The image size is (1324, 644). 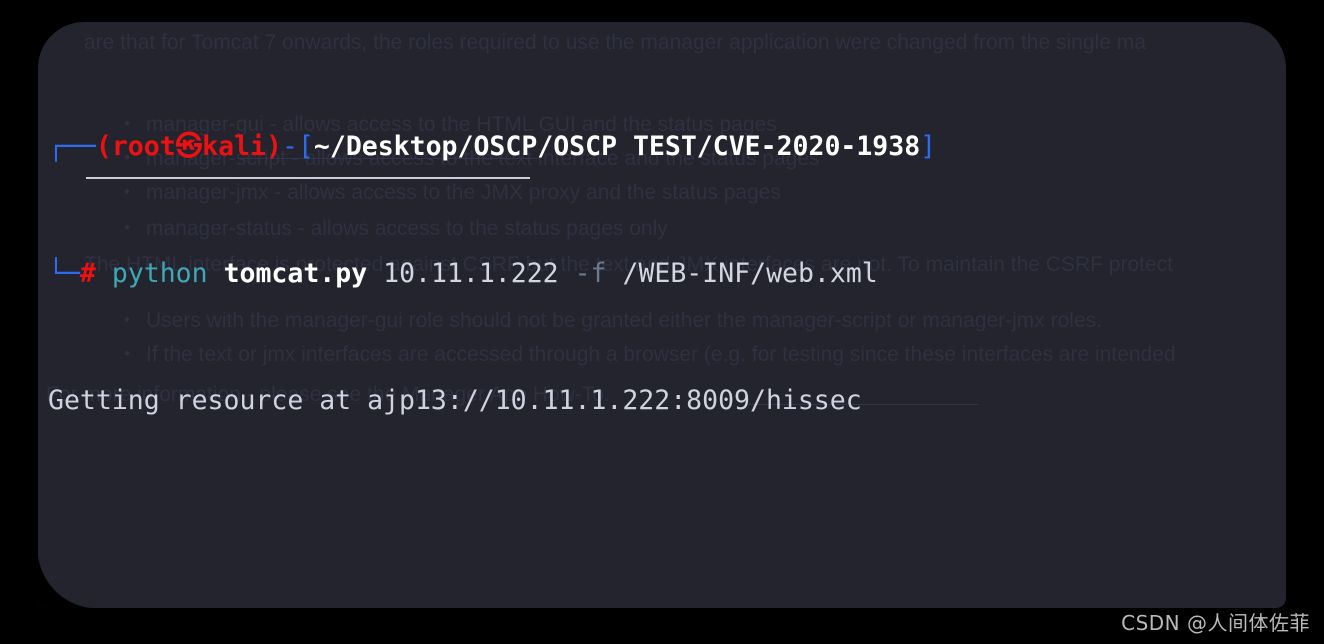 I want to click on prompt-path: ~/Desktop/OSCP/OSCP TEST/CVE-2020-1938, so click(x=617, y=147).